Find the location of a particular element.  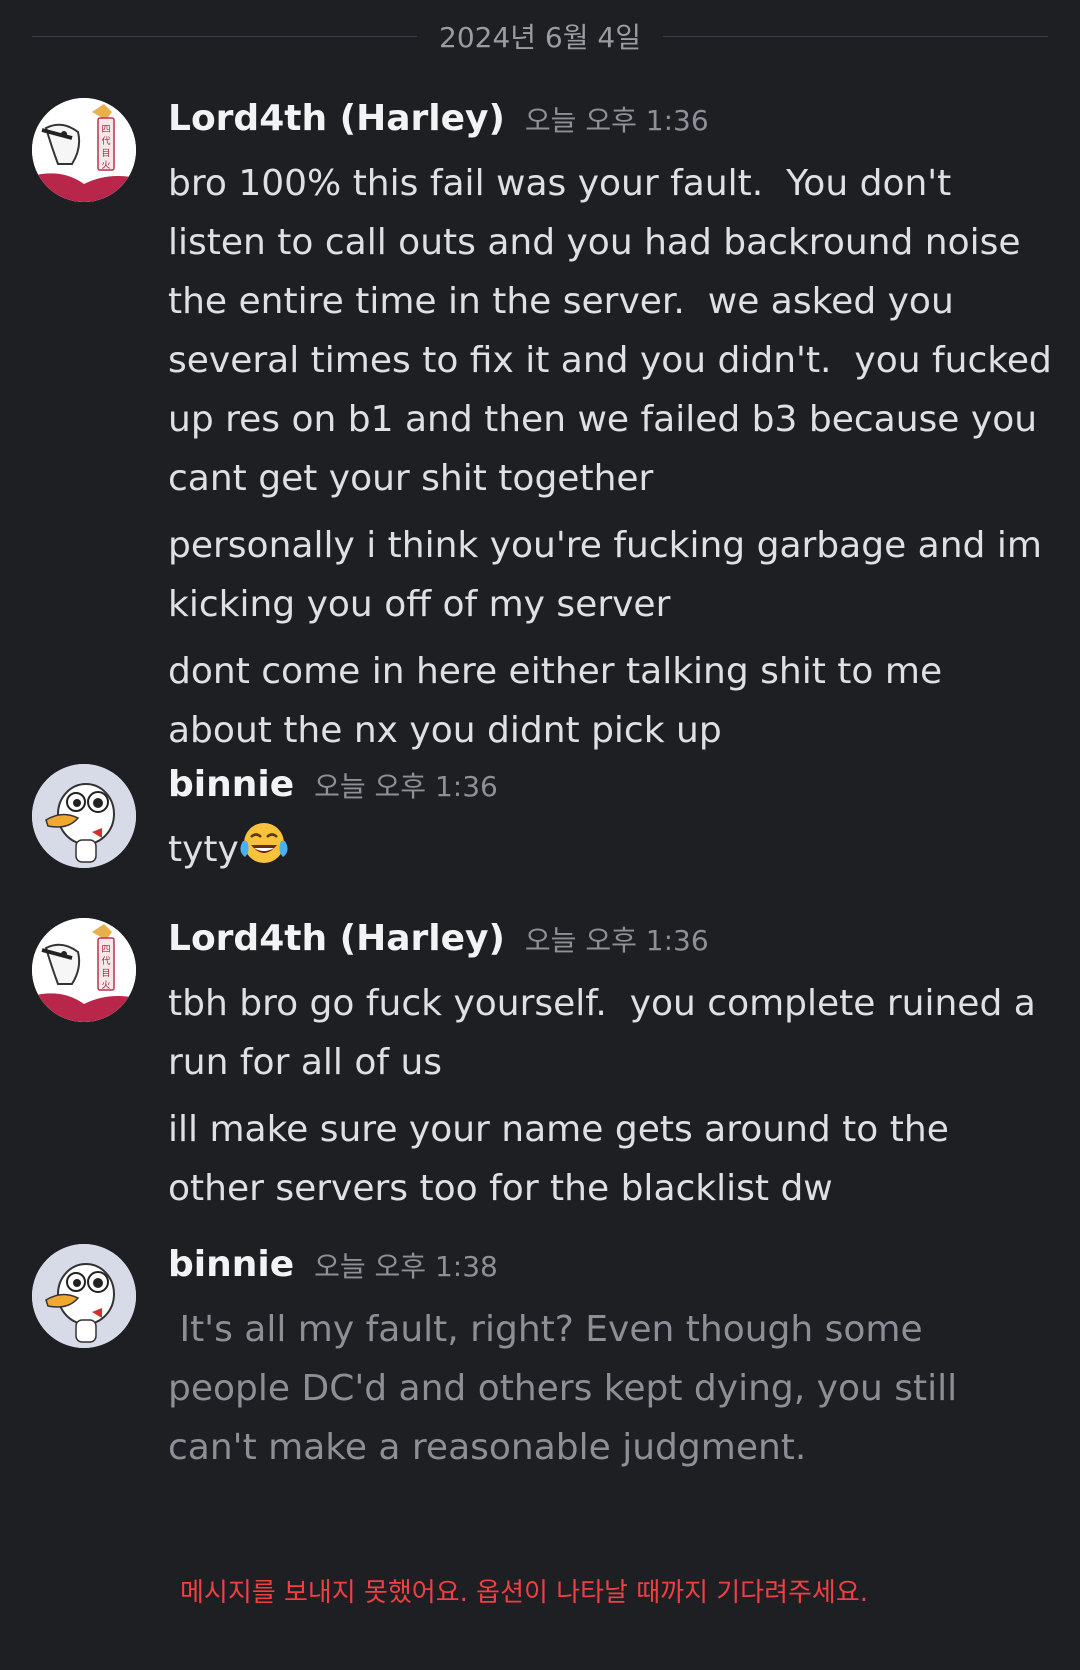

timestamp: 오늘 오후 1:38 is located at coordinates (406, 1266).